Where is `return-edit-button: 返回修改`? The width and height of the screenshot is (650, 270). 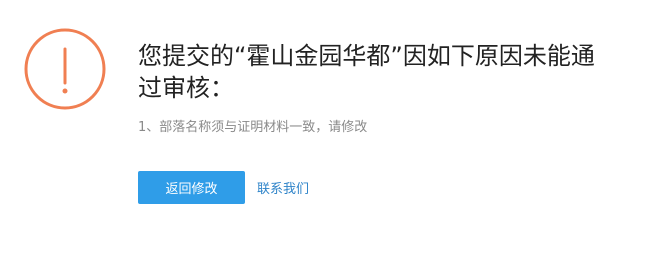 return-edit-button: 返回修改 is located at coordinates (191, 187).